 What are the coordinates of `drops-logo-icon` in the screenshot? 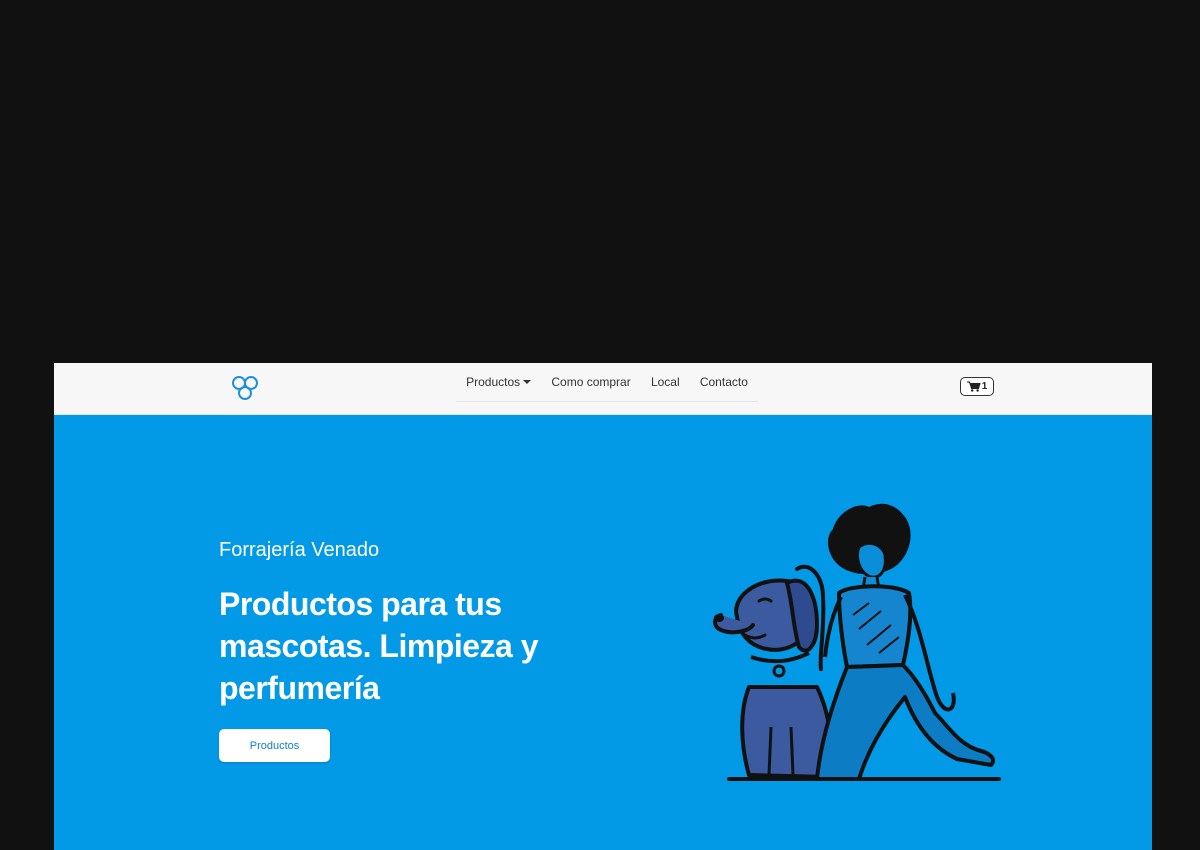 It's located at (245, 388).